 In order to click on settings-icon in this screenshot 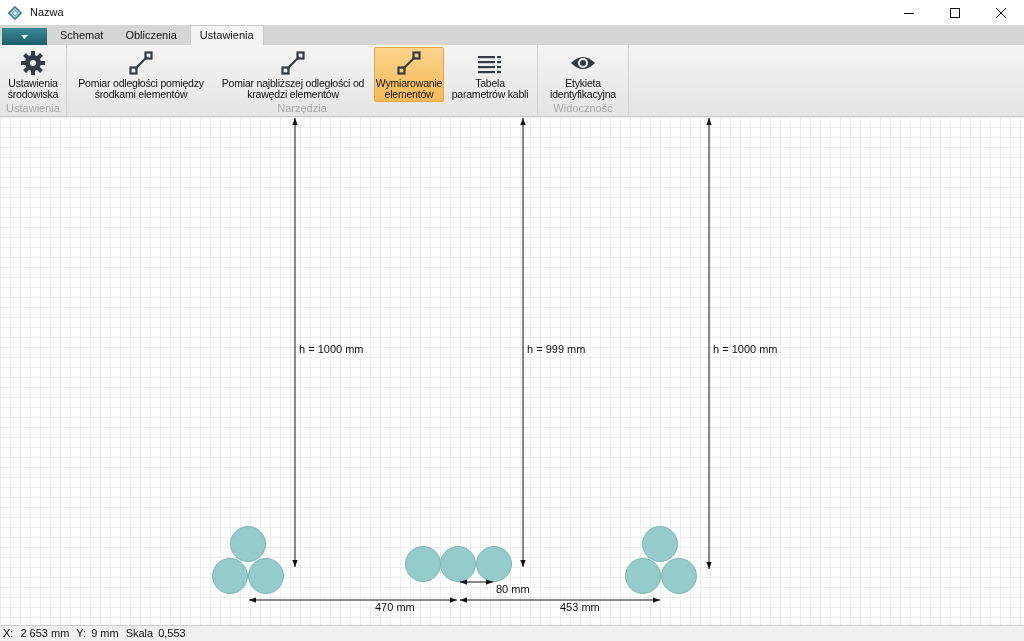, I will do `click(33, 63)`.